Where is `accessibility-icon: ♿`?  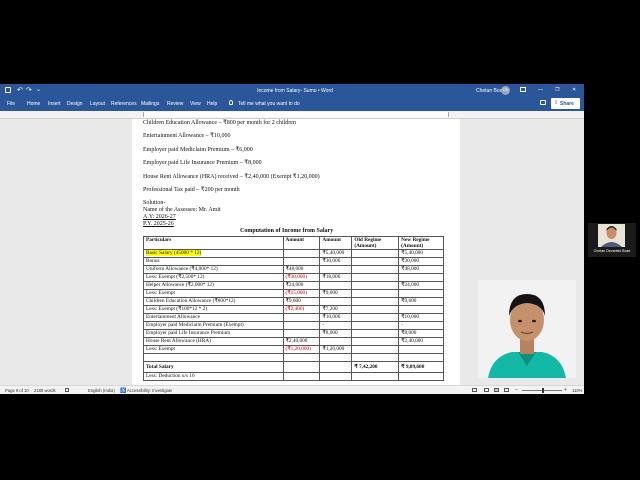 accessibility-icon: ♿ is located at coordinates (123, 391).